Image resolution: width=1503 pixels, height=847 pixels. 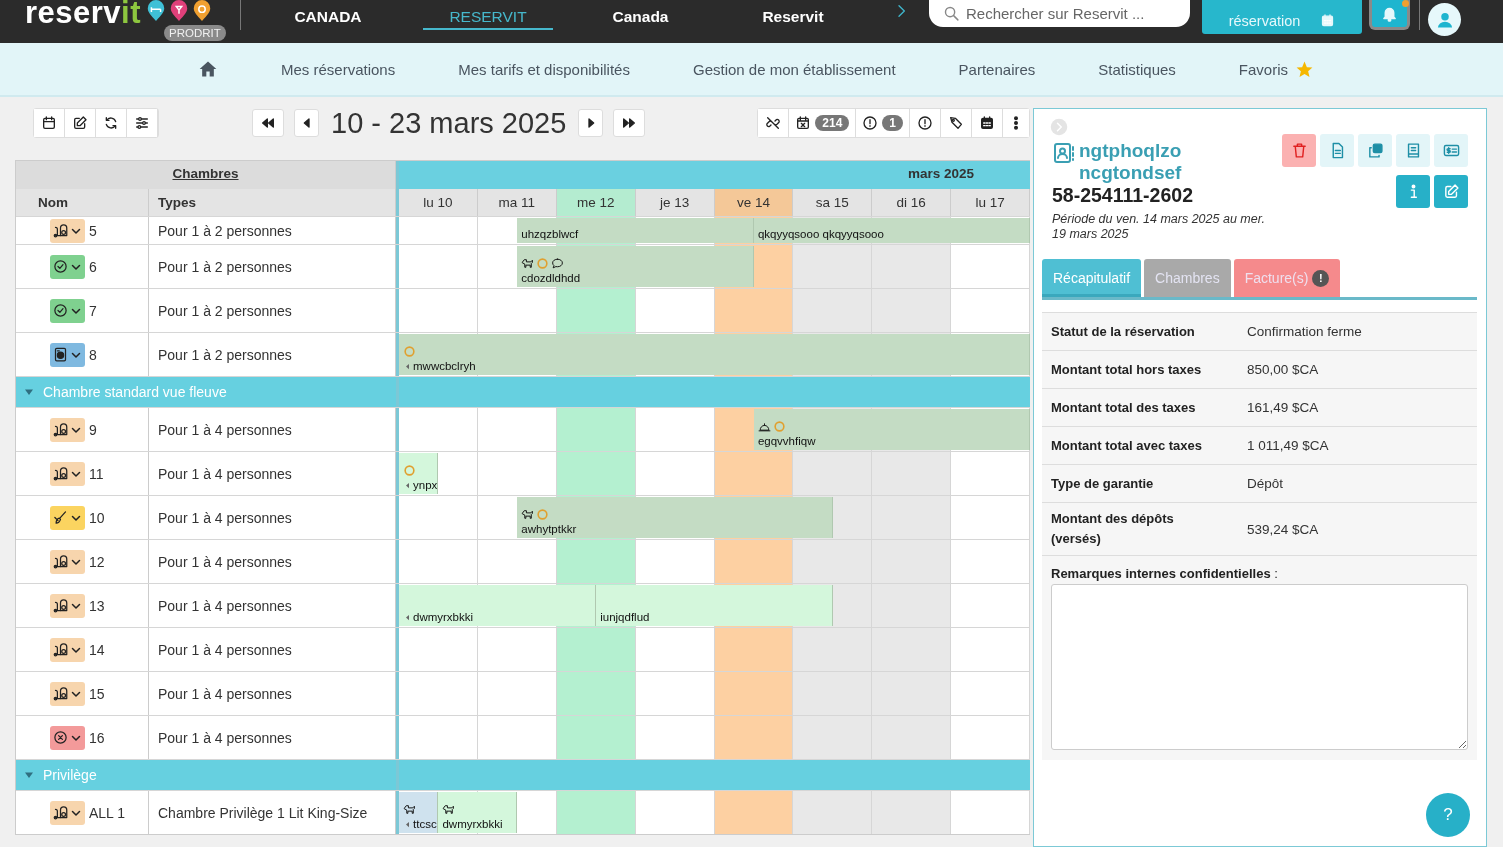 I want to click on calendar-button, so click(x=49, y=123).